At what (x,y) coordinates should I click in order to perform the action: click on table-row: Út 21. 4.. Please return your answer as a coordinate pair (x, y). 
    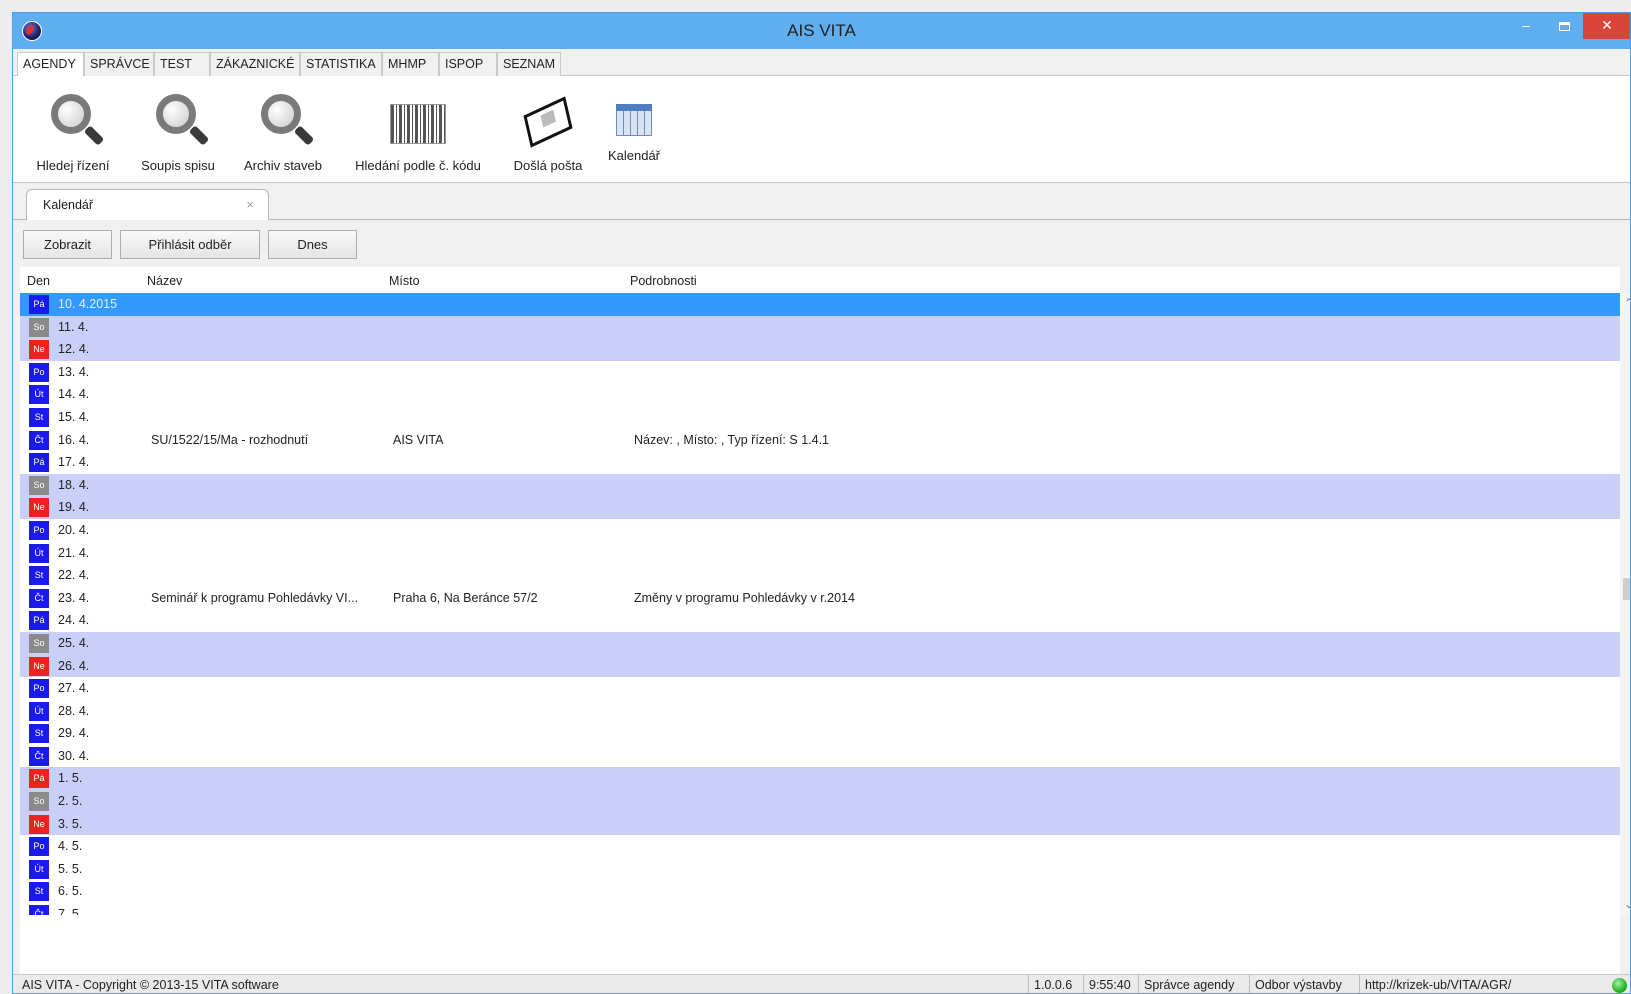
    Looking at the image, I should click on (823, 553).